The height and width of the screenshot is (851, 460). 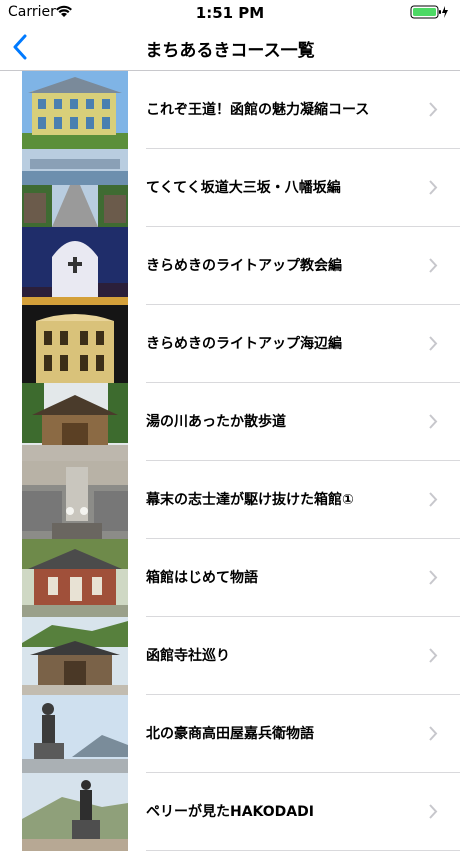 I want to click on course-title: 北の豪商高田屋嘉兵衛物語, so click(x=230, y=734).